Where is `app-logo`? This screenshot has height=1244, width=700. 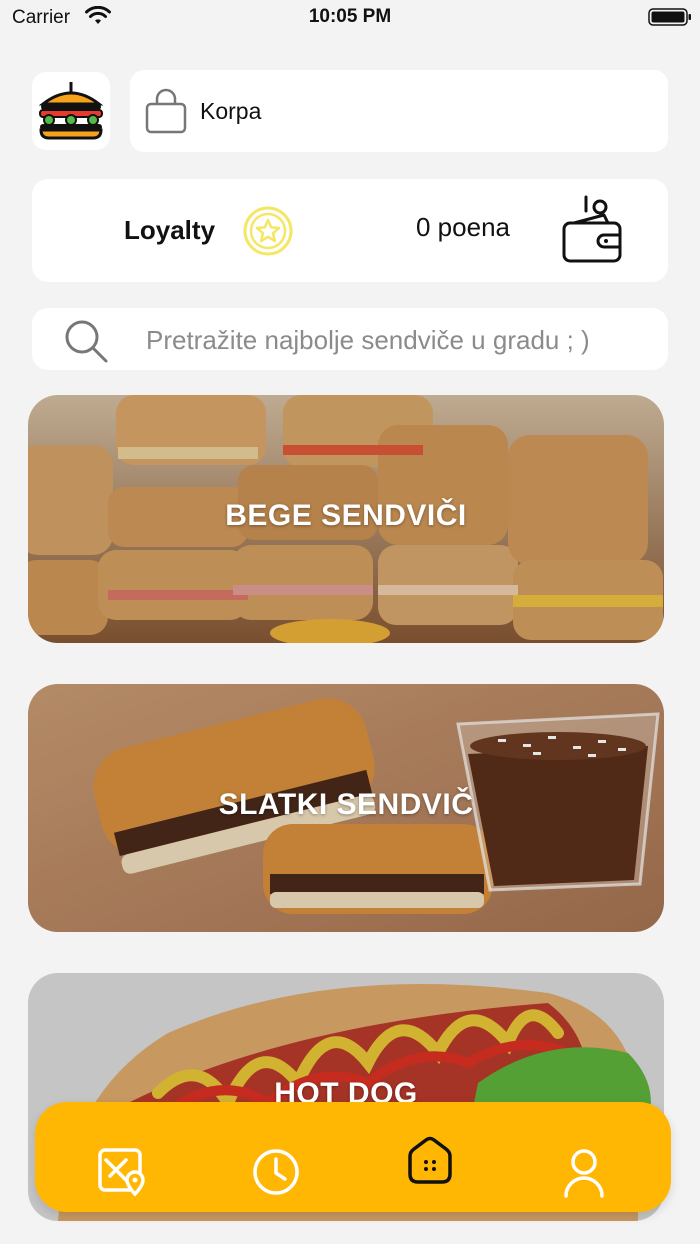
app-logo is located at coordinates (71, 111).